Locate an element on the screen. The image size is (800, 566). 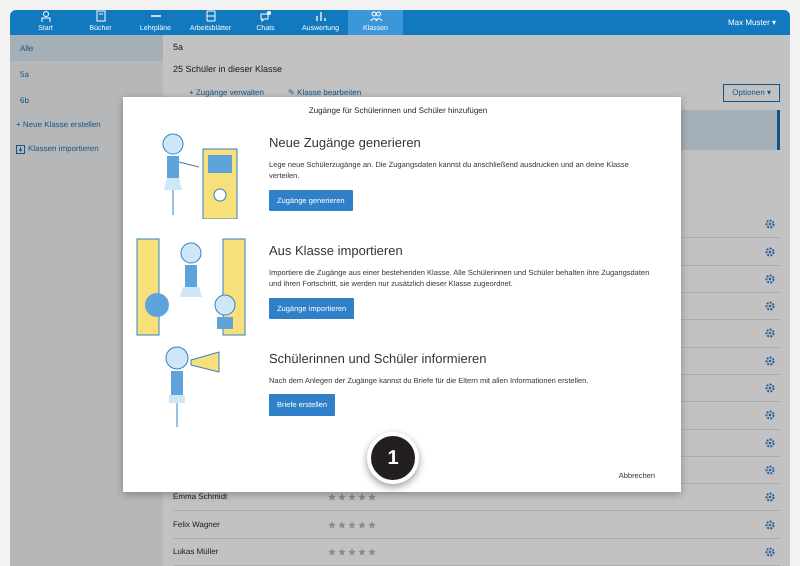
options-button: Optionen ▾ is located at coordinates (751, 93).